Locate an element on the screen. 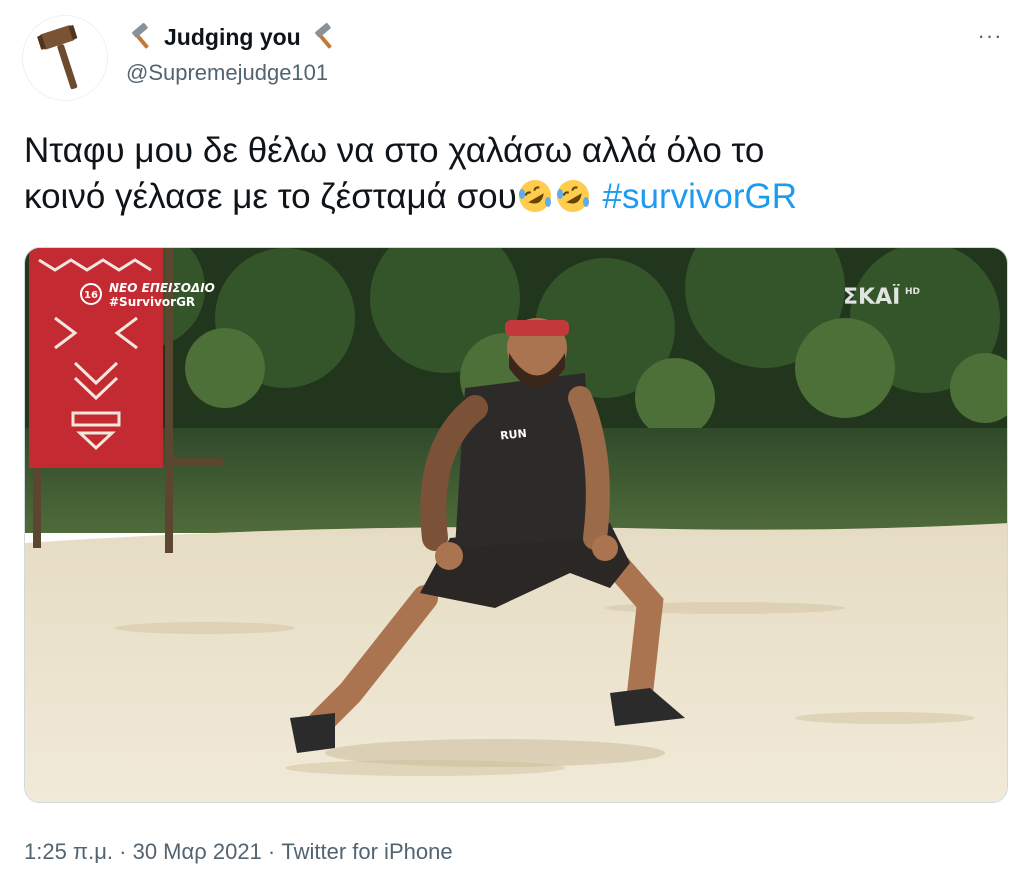 Image resolution: width=1024 pixels, height=888 pixels. episode-badge-number: 16 is located at coordinates (91, 295).